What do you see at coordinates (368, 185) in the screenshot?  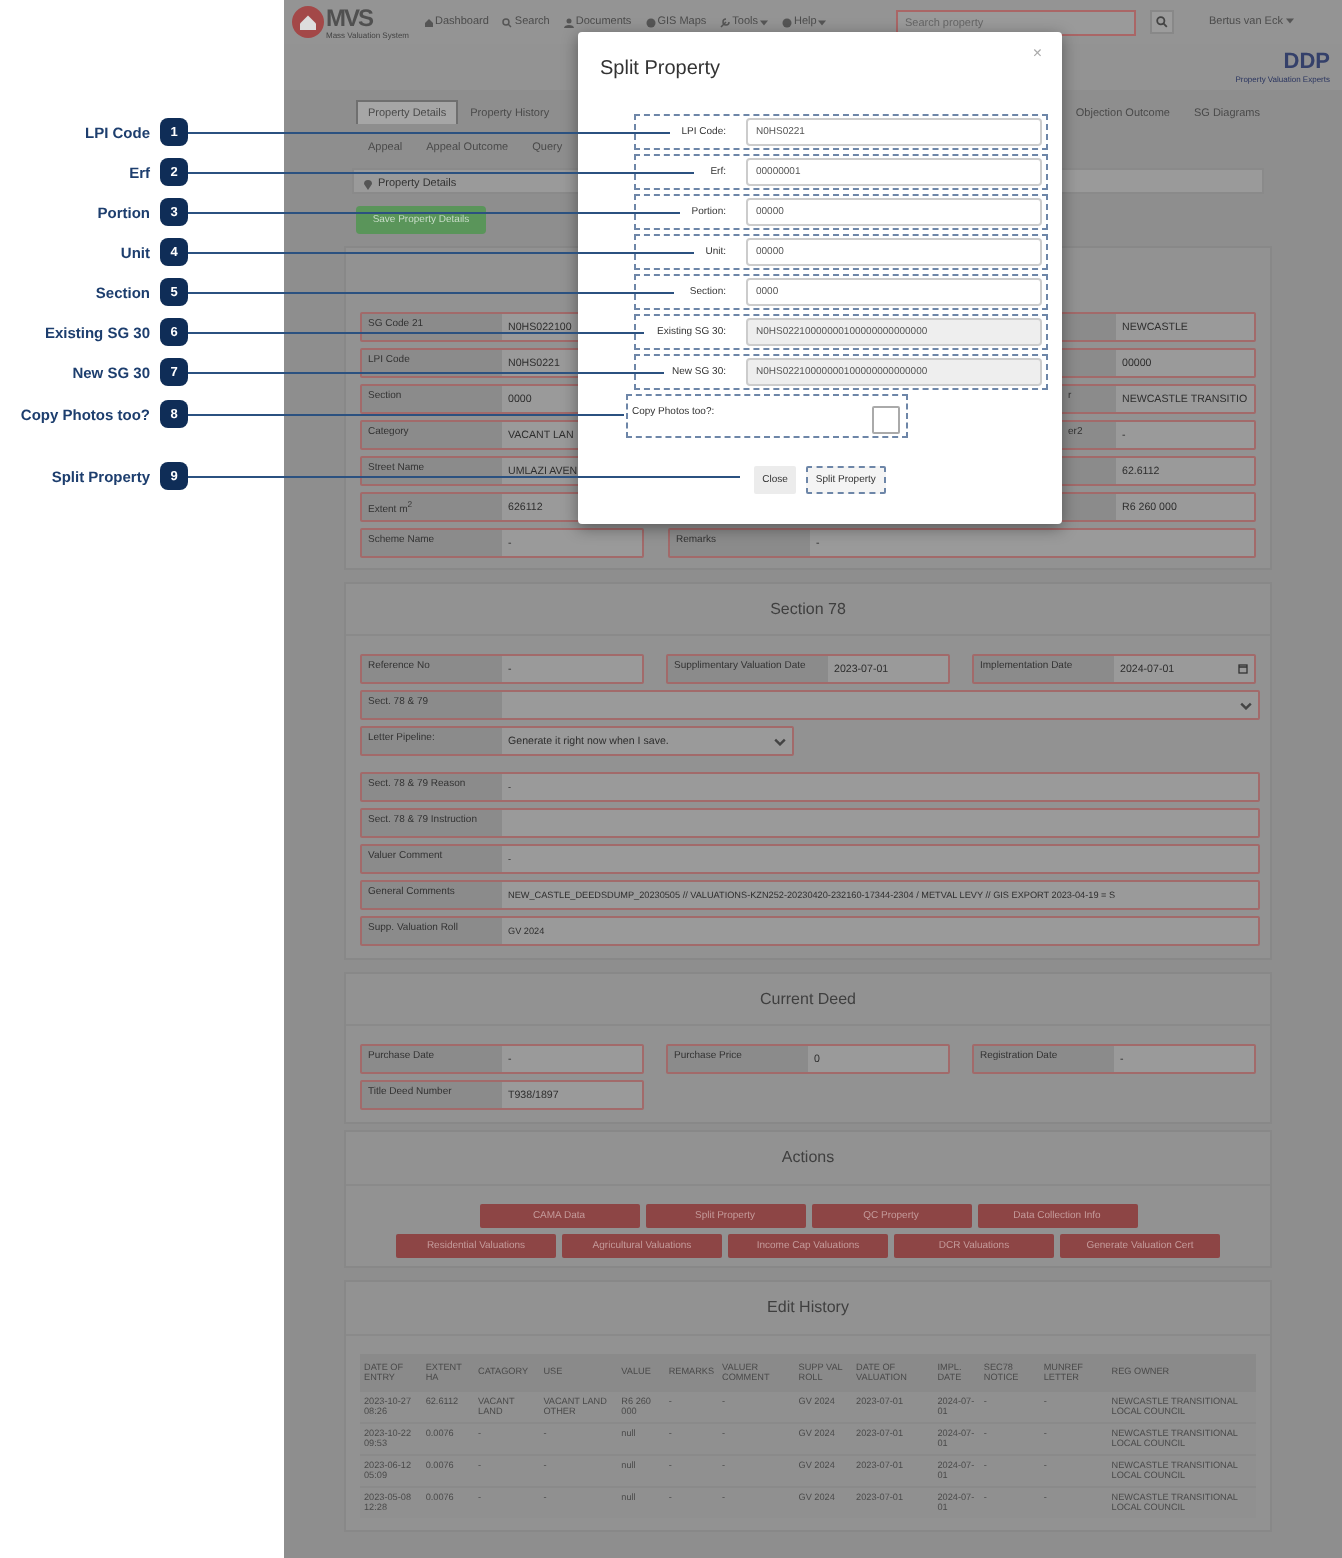 I see `pin-icon` at bounding box center [368, 185].